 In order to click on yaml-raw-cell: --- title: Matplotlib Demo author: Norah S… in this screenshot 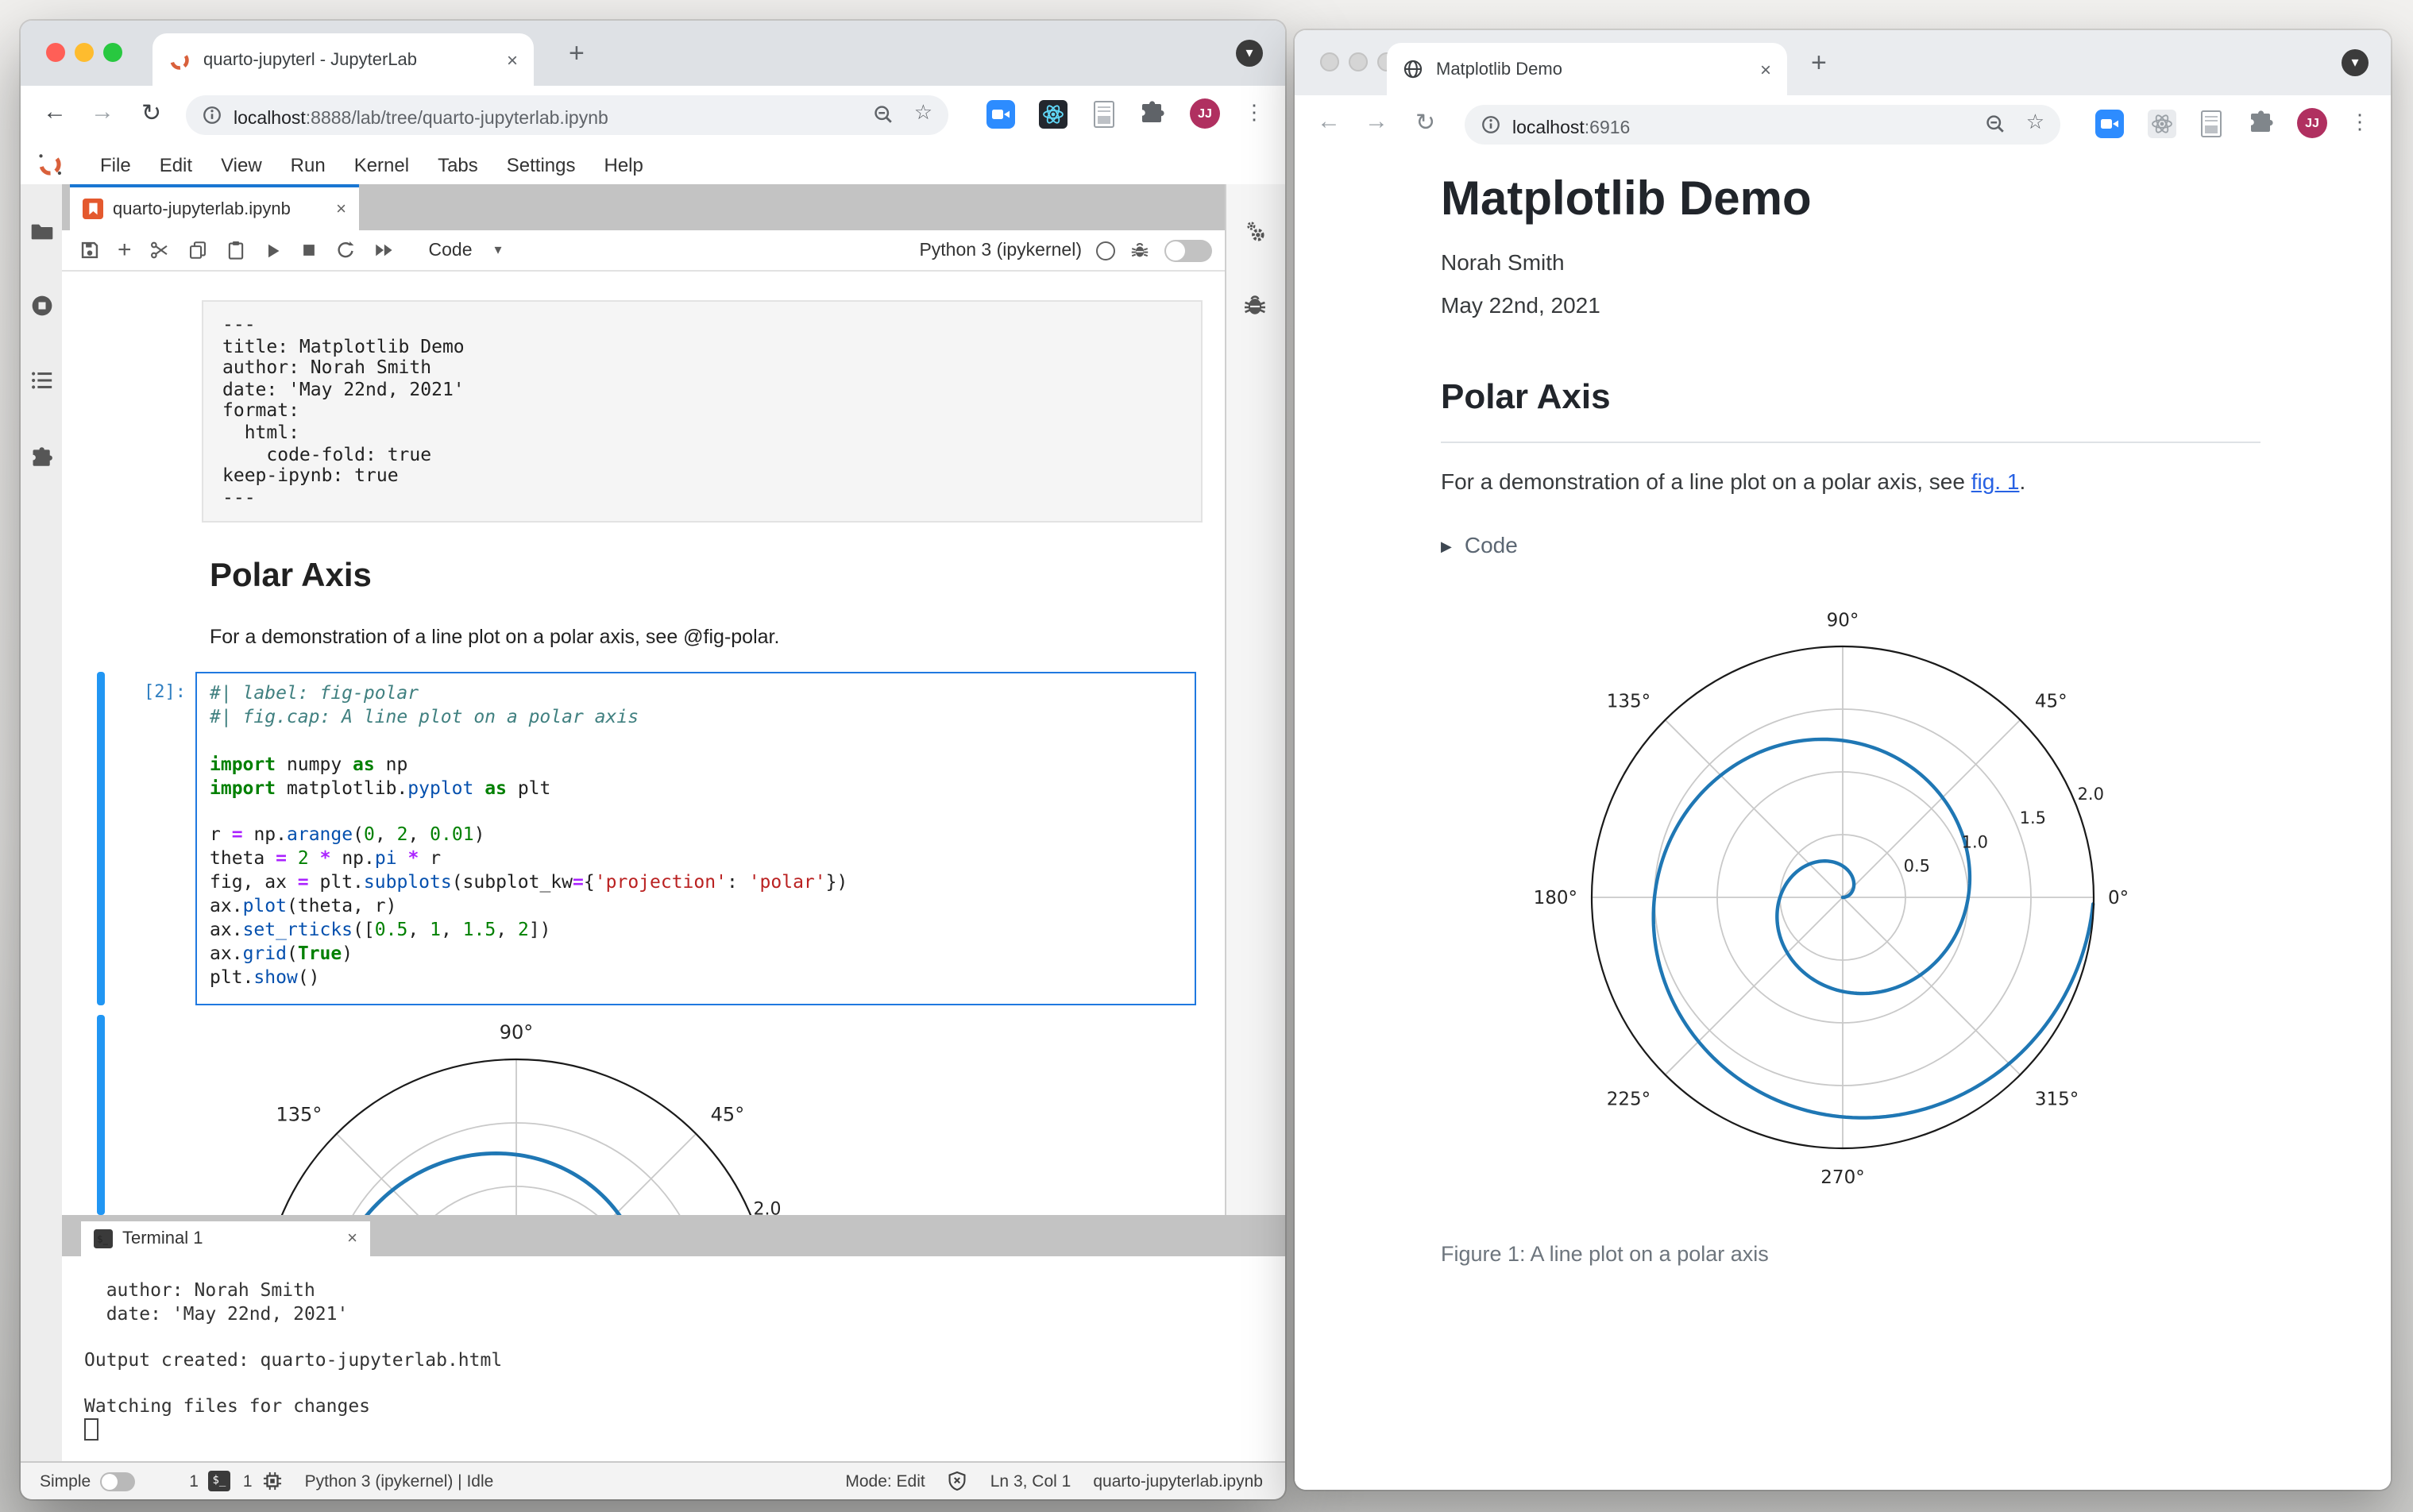, I will do `click(702, 411)`.